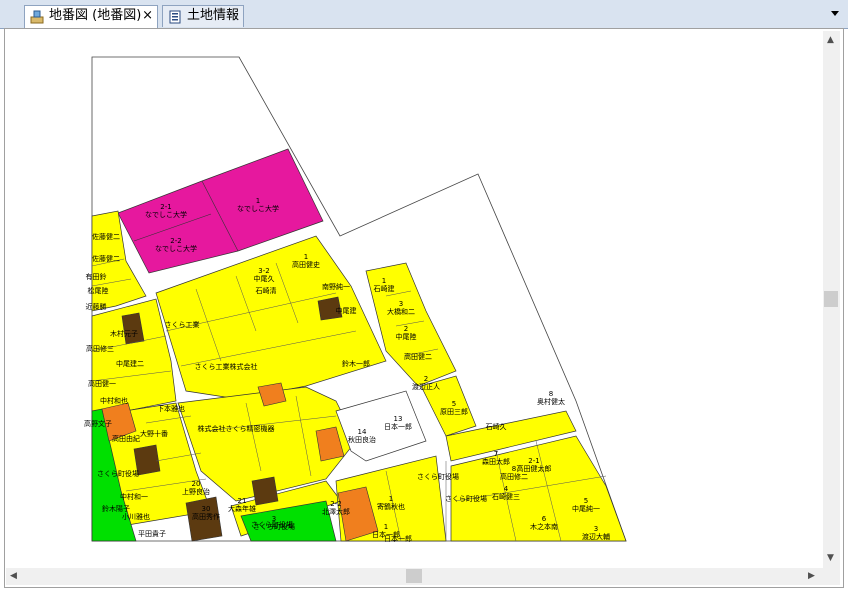 This screenshot has width=848, height=593. What do you see at coordinates (438, 476) in the screenshot?
I see `parcel-label-sakura_hall: さくら町役場` at bounding box center [438, 476].